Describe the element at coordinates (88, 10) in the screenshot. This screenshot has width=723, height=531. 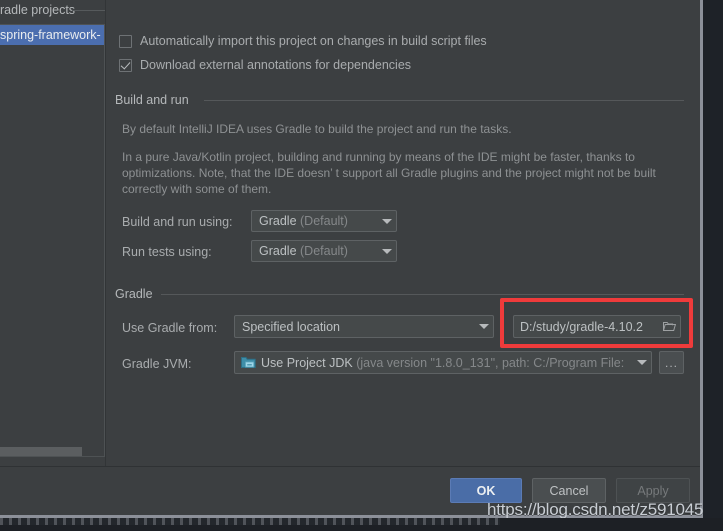
I see `gradle-projects-title-rule` at that location.